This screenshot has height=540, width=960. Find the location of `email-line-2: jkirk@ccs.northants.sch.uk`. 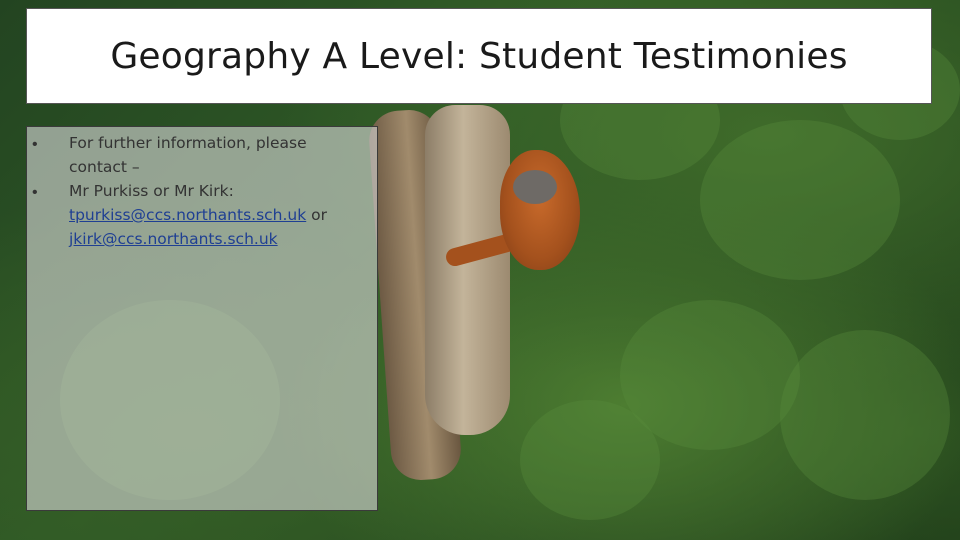

email-line-2: jkirk@ccs.northants.sch.uk is located at coordinates (173, 239).